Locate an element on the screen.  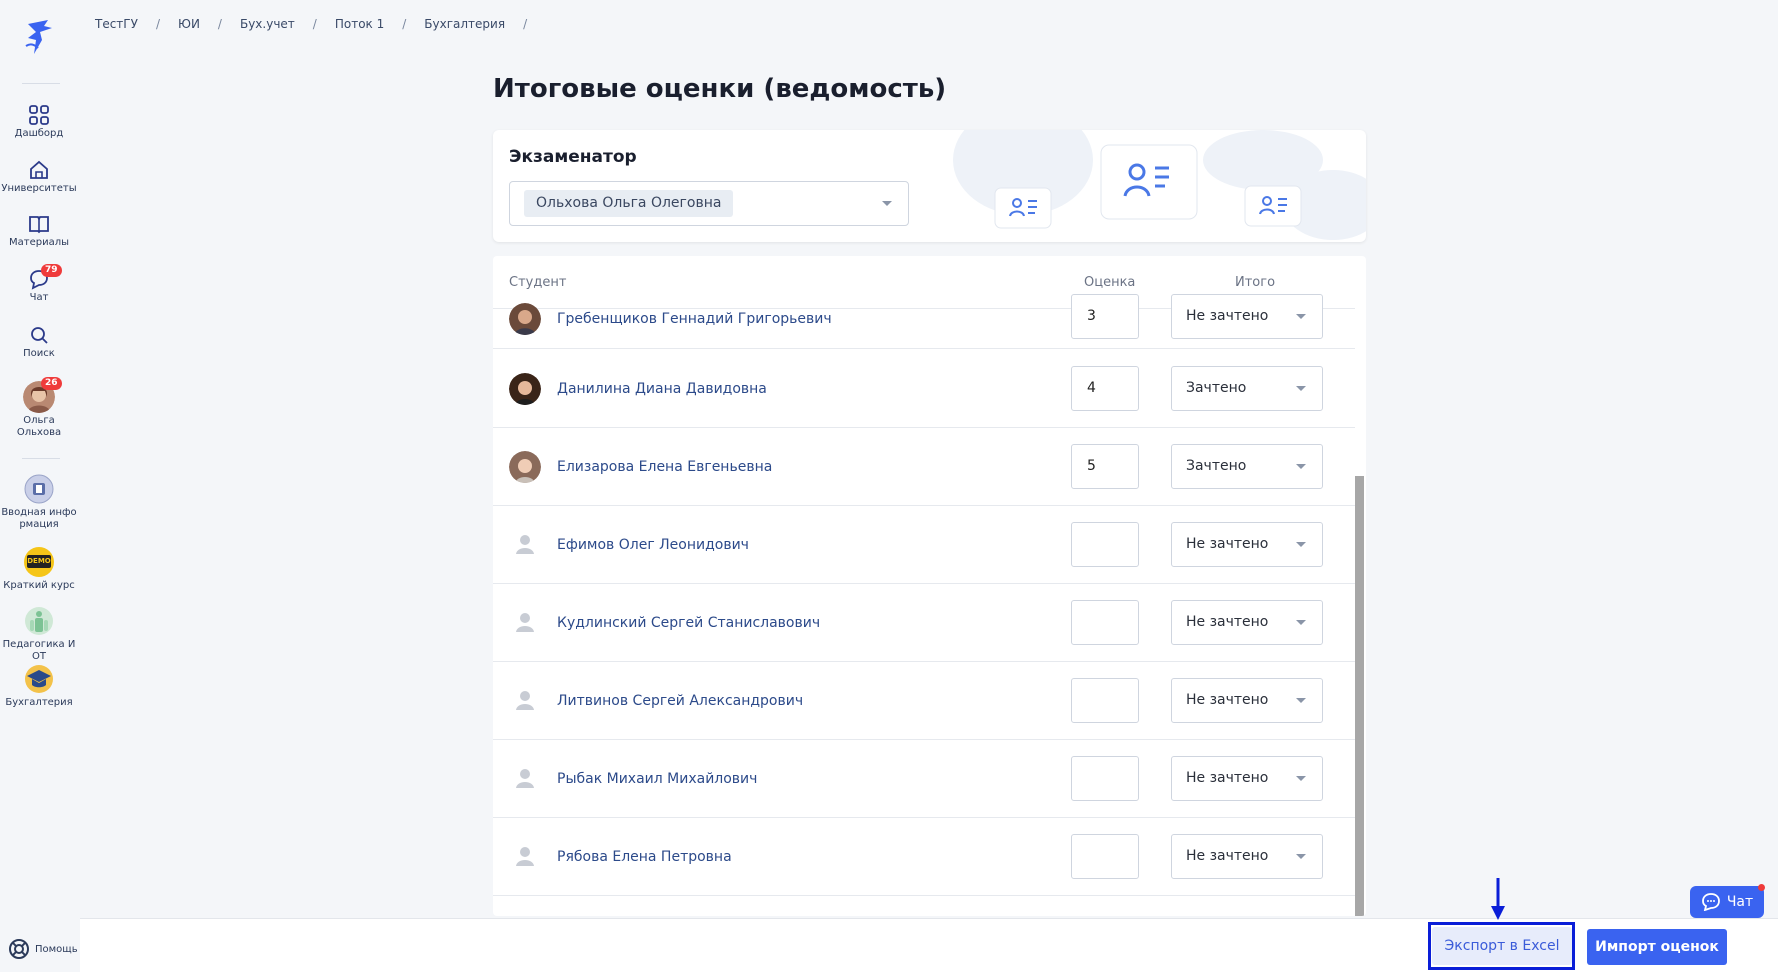
sidebar-item-search: Поиск is located at coordinates (39, 342).